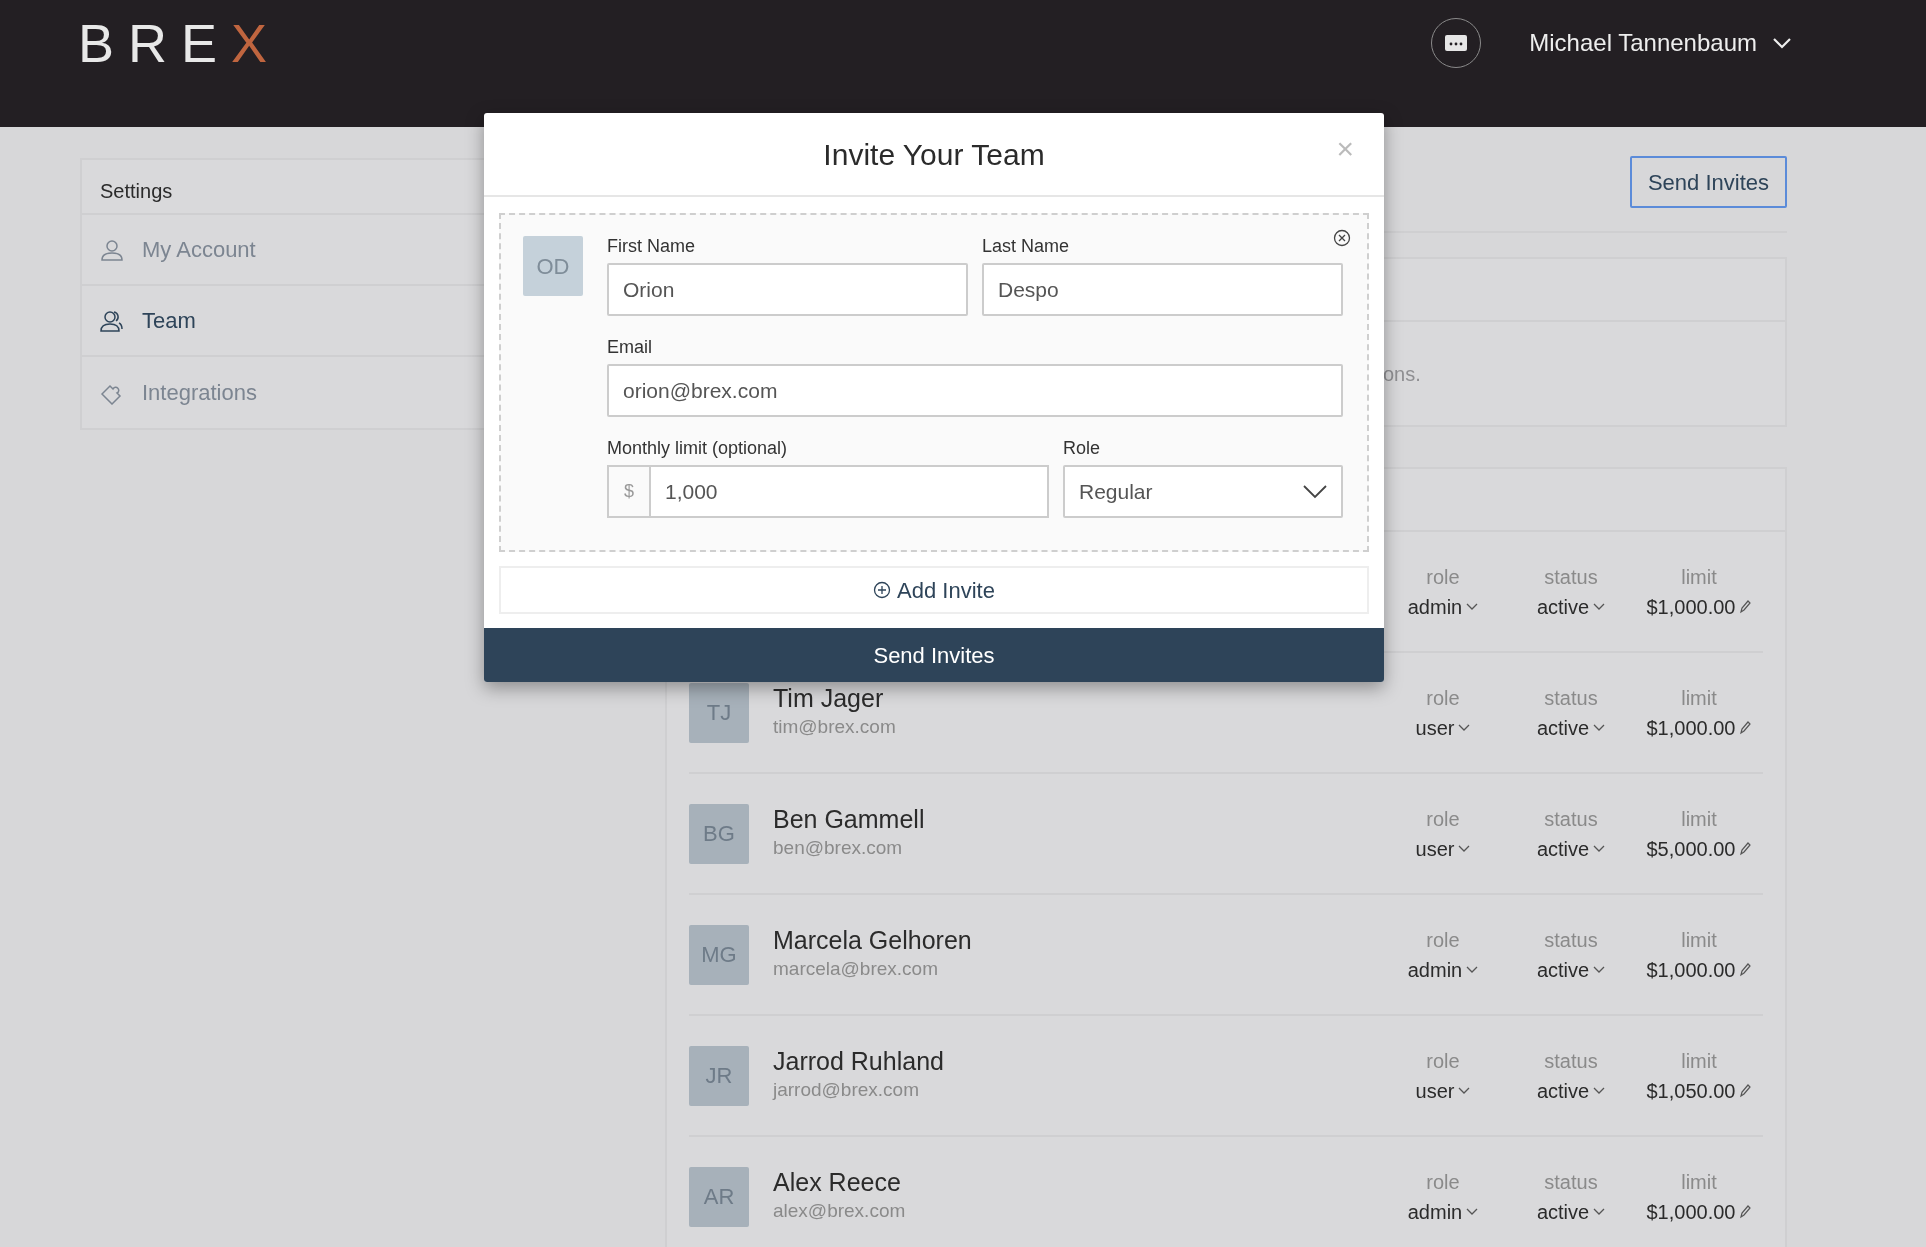 The image size is (1926, 1247). Describe the element at coordinates (719, 1075) in the screenshot. I see `avatar: JR` at that location.